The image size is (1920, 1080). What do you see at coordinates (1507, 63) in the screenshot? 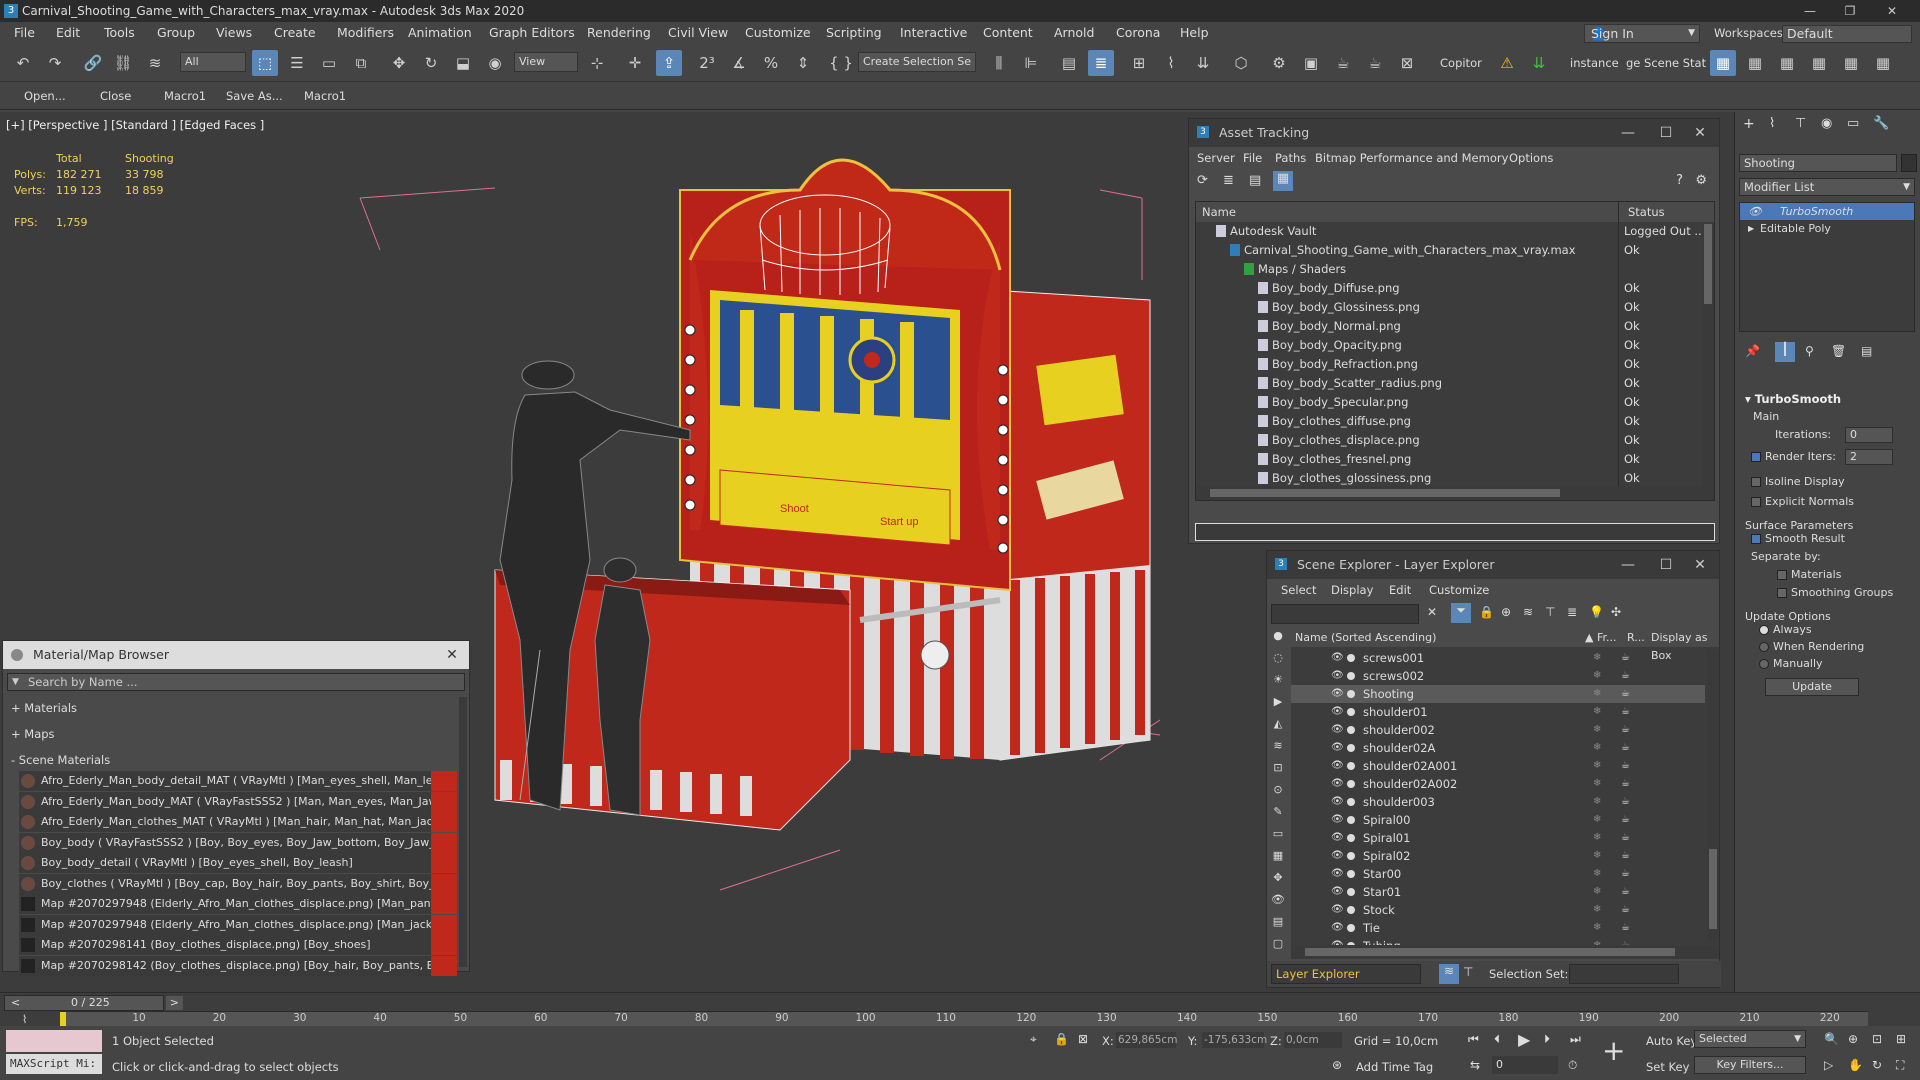
I see `warning-icon: ⚠` at bounding box center [1507, 63].